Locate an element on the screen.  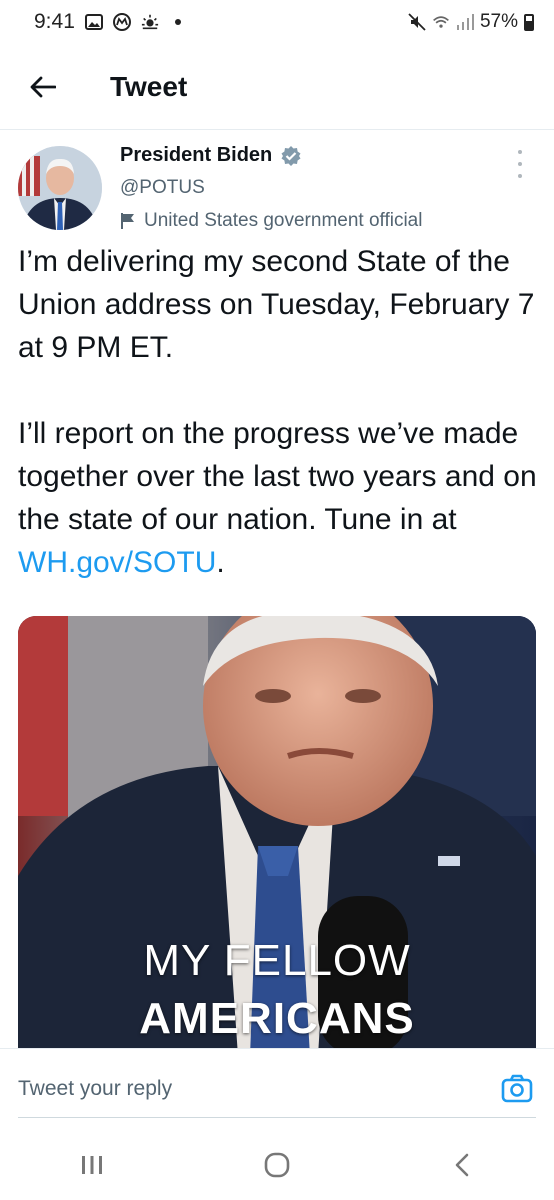
flag-icon is located at coordinates (127, 221).